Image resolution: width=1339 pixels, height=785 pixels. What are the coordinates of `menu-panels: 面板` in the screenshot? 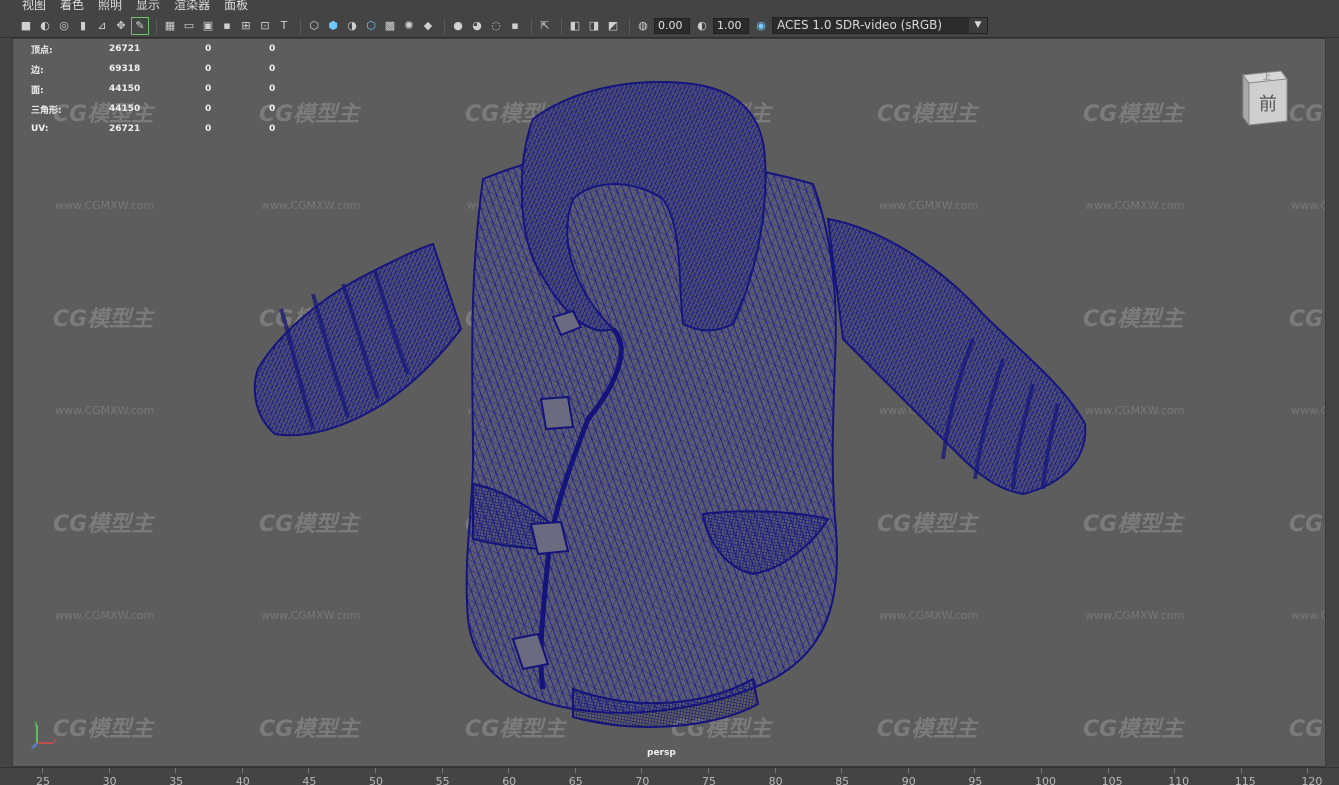 It's located at (236, 6).